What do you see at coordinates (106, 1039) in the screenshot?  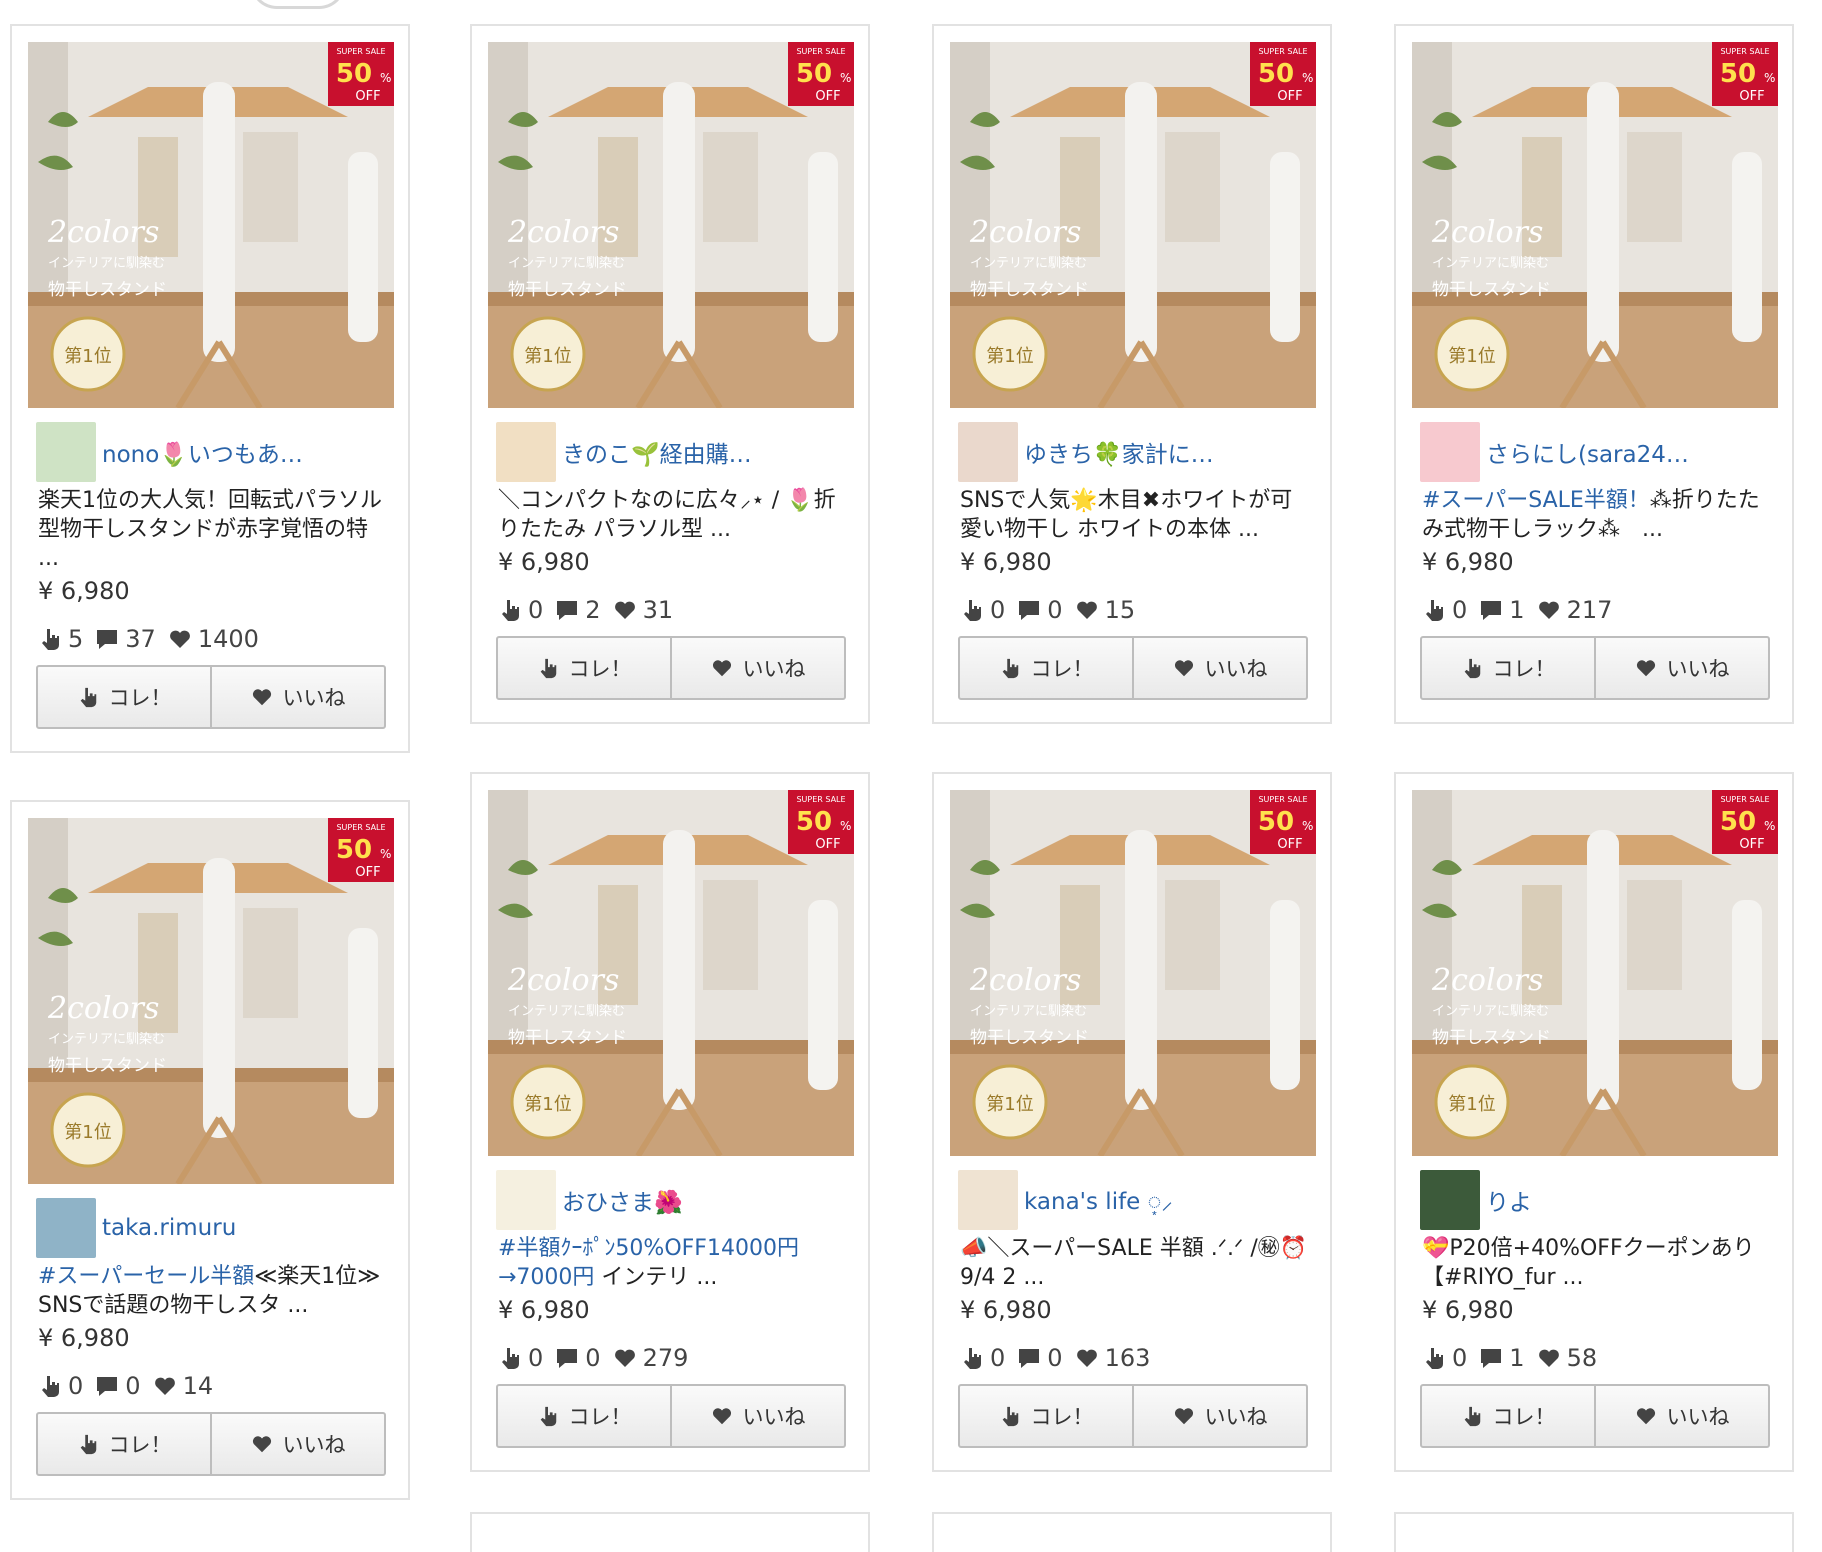 I see `image-subtitle: インテリアに馴染む` at bounding box center [106, 1039].